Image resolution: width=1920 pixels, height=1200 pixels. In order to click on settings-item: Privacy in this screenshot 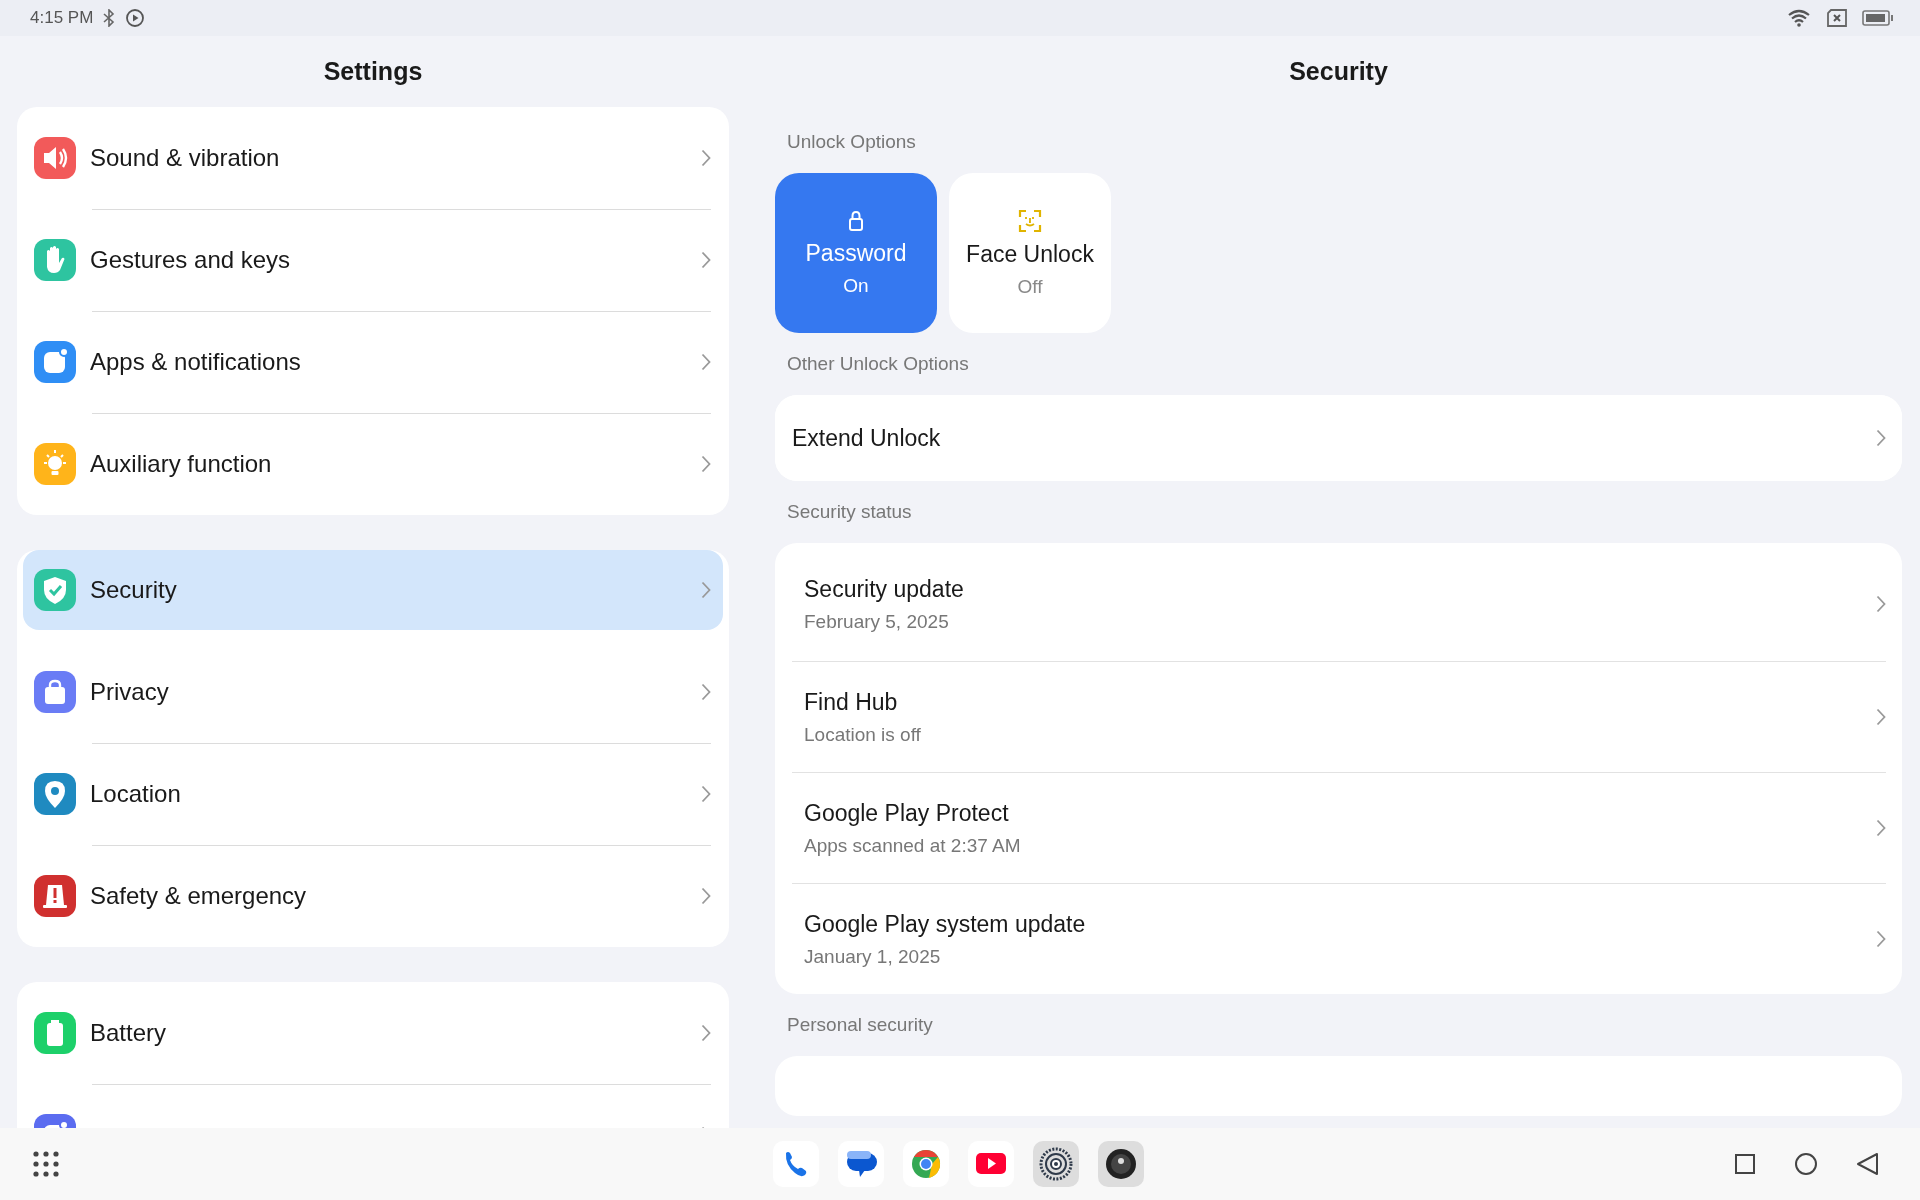, I will do `click(373, 692)`.